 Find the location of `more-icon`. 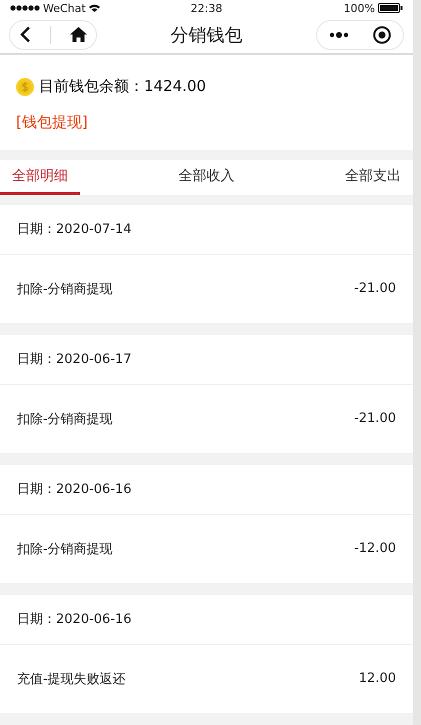

more-icon is located at coordinates (339, 35).